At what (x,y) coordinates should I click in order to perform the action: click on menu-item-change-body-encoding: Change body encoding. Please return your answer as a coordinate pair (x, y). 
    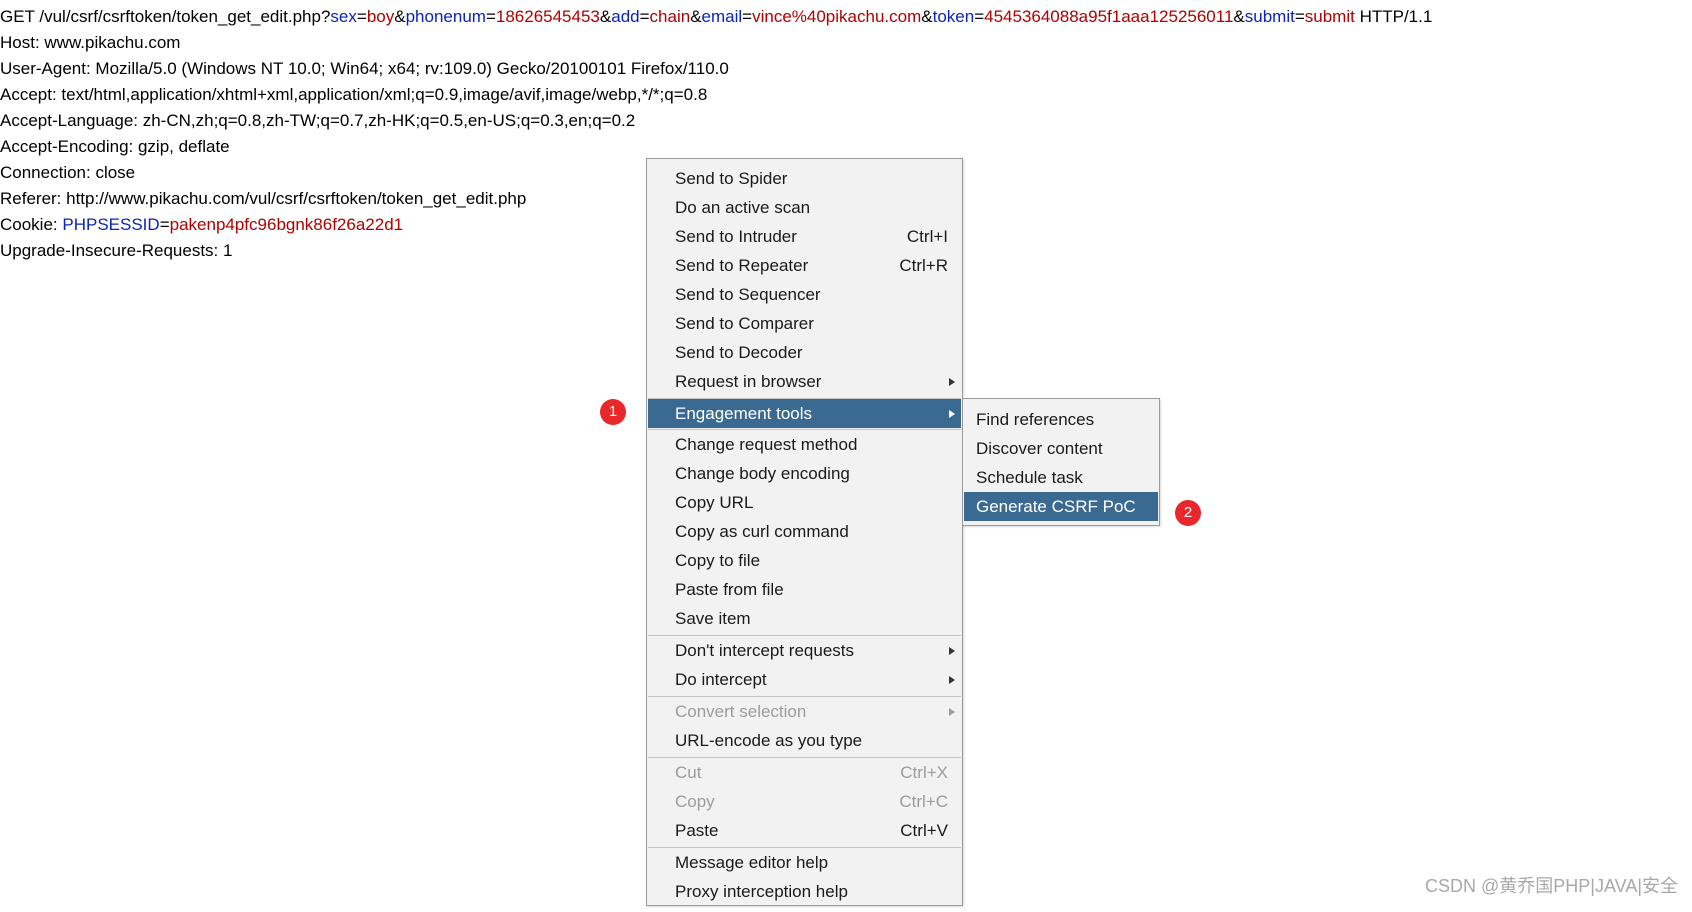
    Looking at the image, I should click on (804, 473).